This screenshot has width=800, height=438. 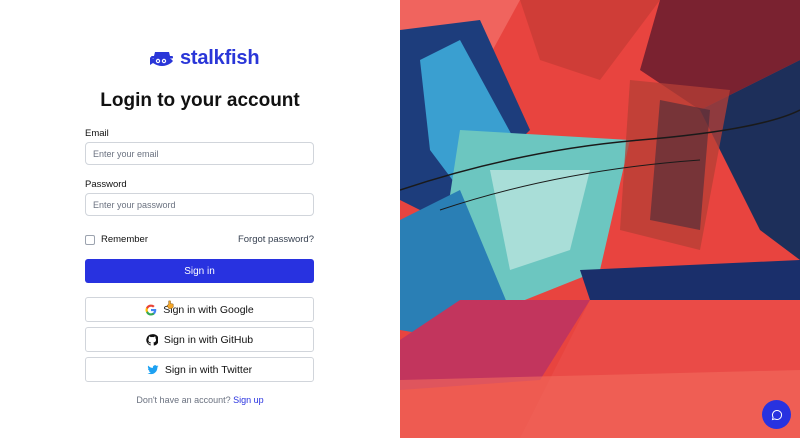 What do you see at coordinates (199, 153) in the screenshot?
I see `email-field` at bounding box center [199, 153].